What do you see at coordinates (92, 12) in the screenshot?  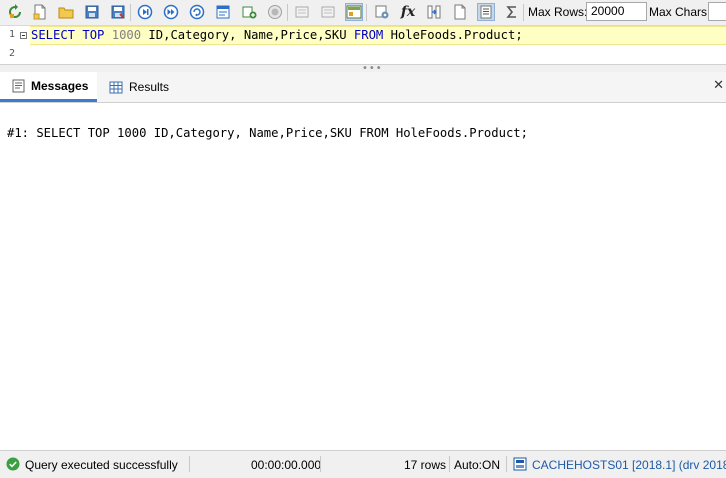 I see `save-icon` at bounding box center [92, 12].